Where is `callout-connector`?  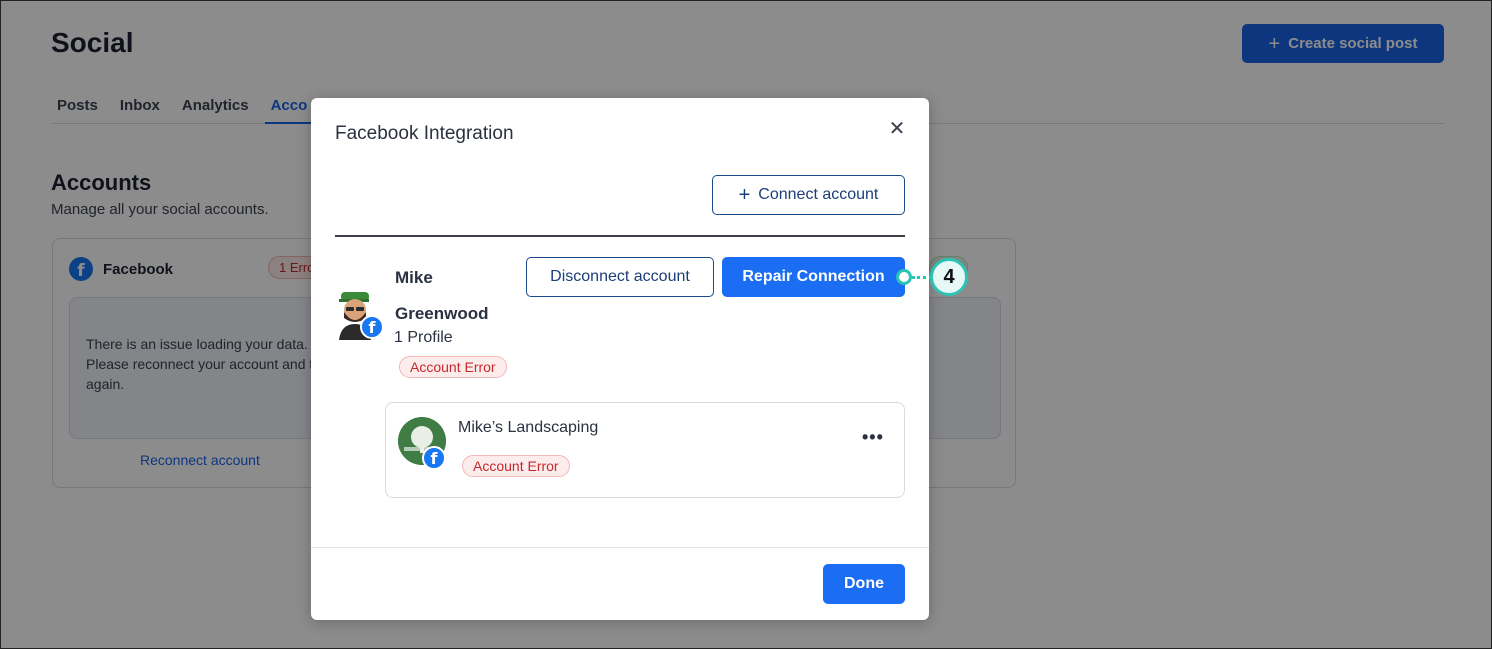
callout-connector is located at coordinates (922, 277).